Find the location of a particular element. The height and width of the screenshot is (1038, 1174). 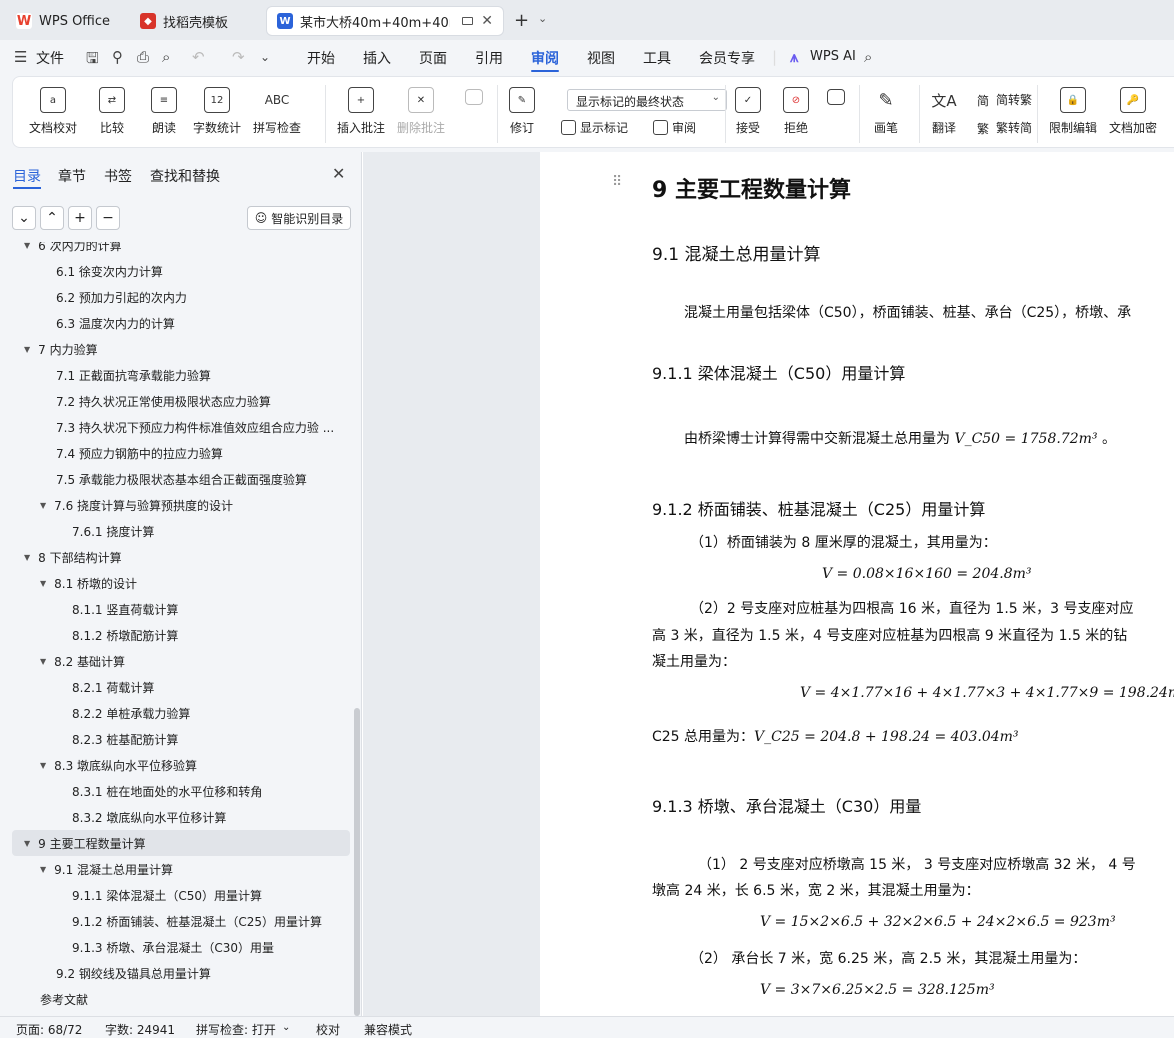

accept-button: ✓ 接受 is located at coordinates (748, 106).